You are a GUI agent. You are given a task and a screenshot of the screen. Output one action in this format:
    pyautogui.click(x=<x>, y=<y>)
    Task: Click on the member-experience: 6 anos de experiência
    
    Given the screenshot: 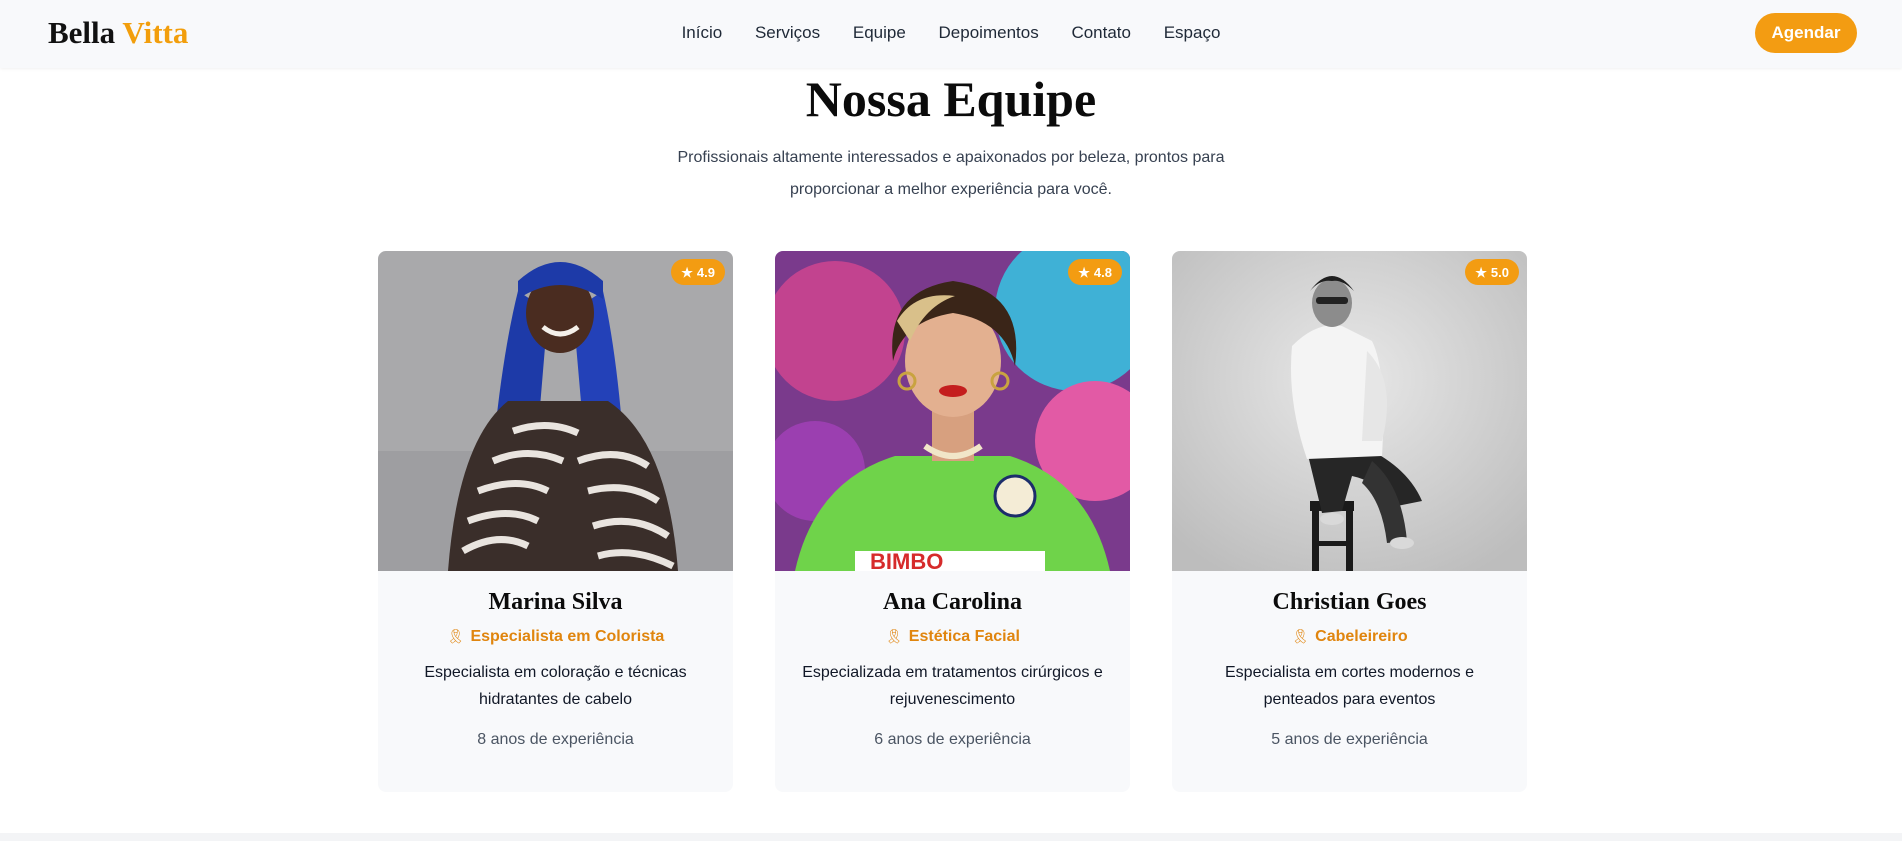 What is the action you would take?
    pyautogui.click(x=952, y=739)
    